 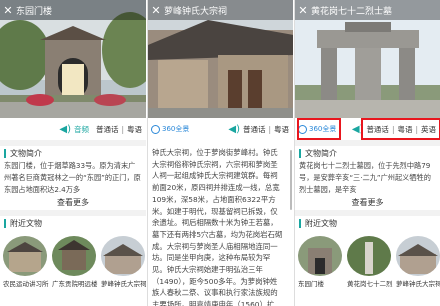 What do you see at coordinates (34, 11) in the screenshot?
I see `page-title: 东园门楼` at bounding box center [34, 11].